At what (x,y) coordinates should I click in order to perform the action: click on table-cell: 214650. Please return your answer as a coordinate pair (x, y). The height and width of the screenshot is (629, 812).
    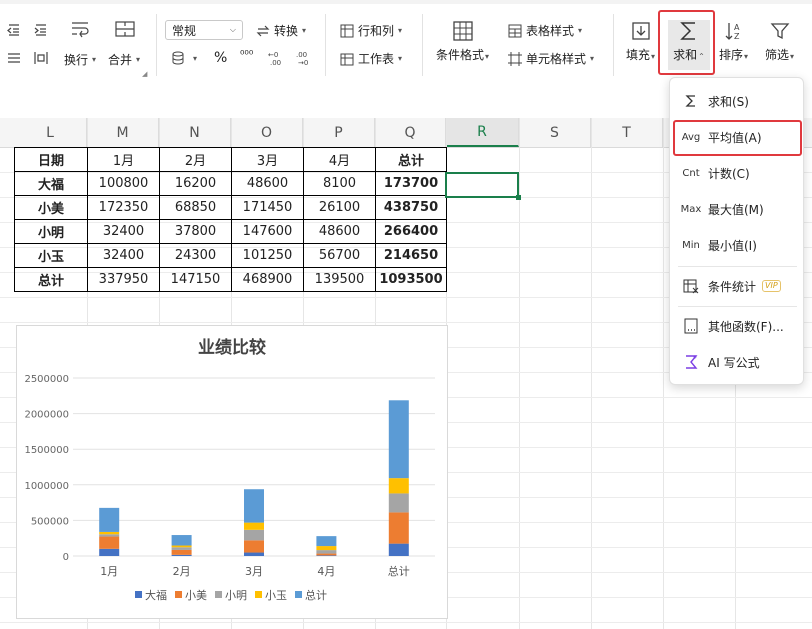
    Looking at the image, I should click on (411, 255).